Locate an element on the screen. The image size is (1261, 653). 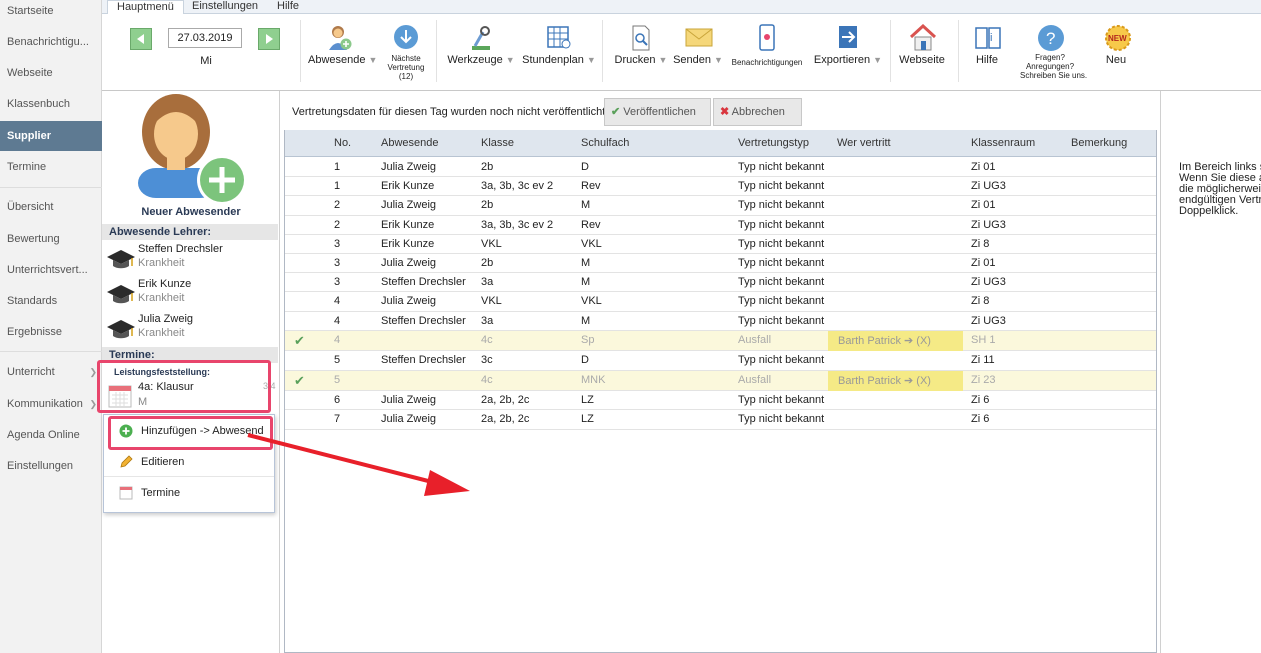
tab-hauptmenue: Hauptmenü is located at coordinates (145, 7).